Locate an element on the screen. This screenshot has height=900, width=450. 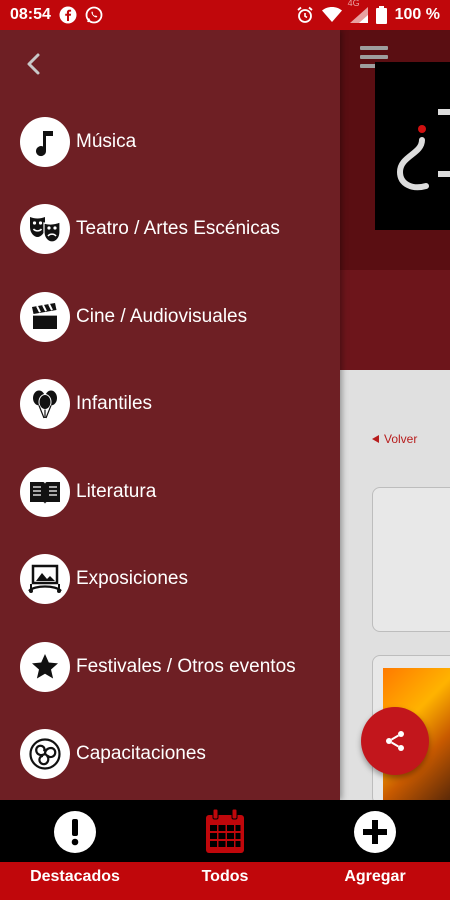
app-logo is located at coordinates (412, 146).